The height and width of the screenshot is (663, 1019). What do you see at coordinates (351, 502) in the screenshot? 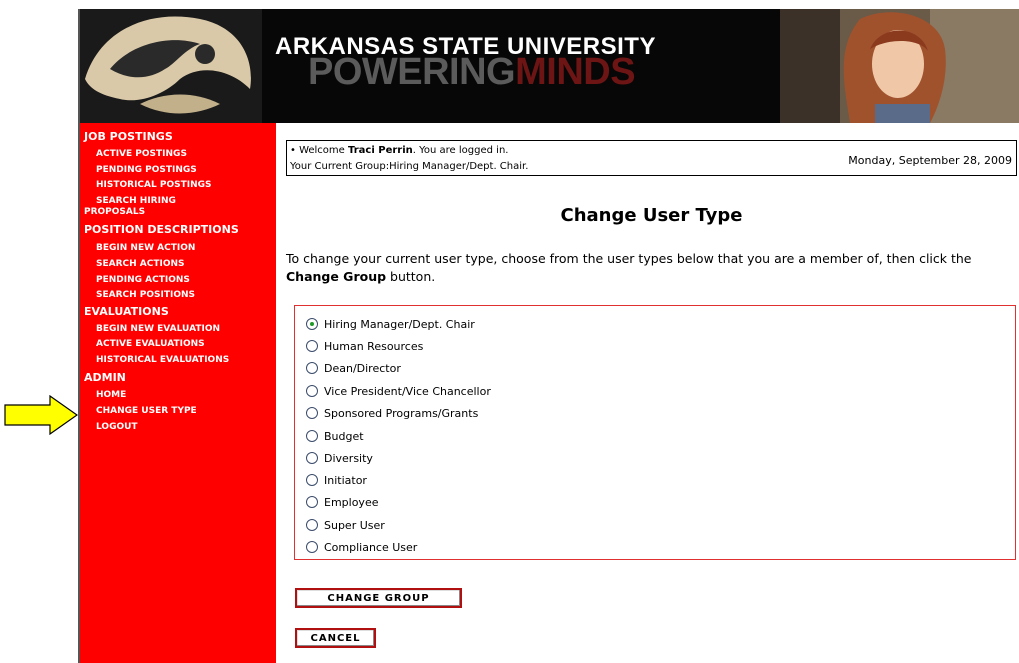
I see `option-label: Employee` at bounding box center [351, 502].